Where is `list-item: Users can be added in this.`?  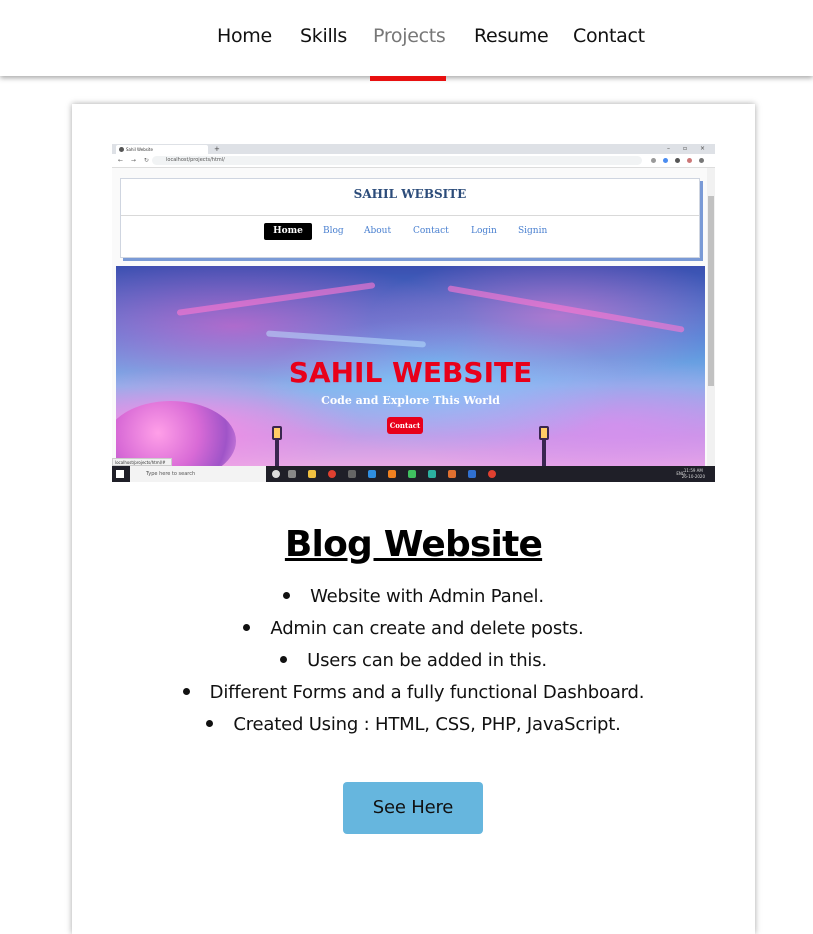 list-item: Users can be added in this. is located at coordinates (413, 664).